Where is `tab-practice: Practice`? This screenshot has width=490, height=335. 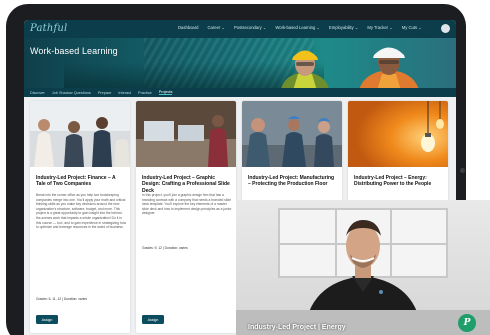
tab-practice: Practice is located at coordinates (145, 93).